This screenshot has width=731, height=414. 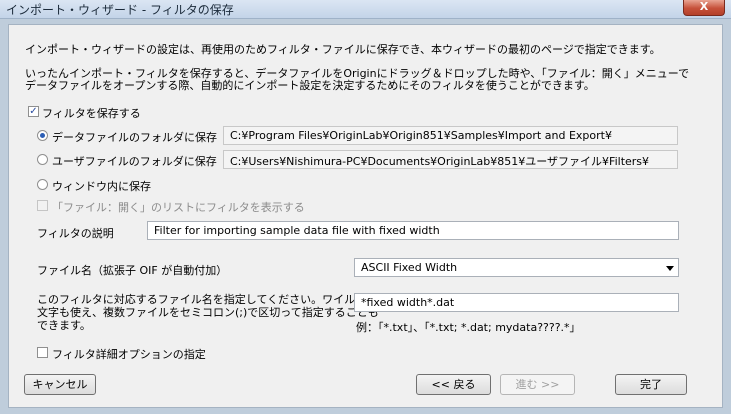 What do you see at coordinates (91, 113) in the screenshot?
I see `save-filter-label: フィルタを保存する` at bounding box center [91, 113].